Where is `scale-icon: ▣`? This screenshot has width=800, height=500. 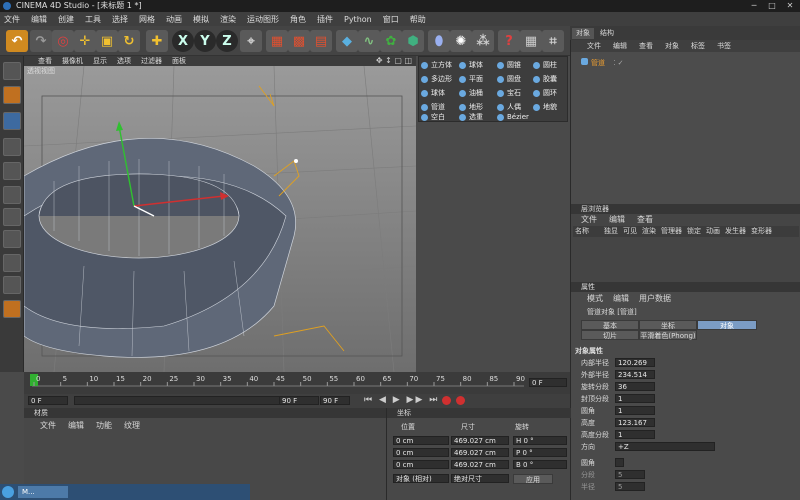
scale-icon: ▣ is located at coordinates (107, 41).